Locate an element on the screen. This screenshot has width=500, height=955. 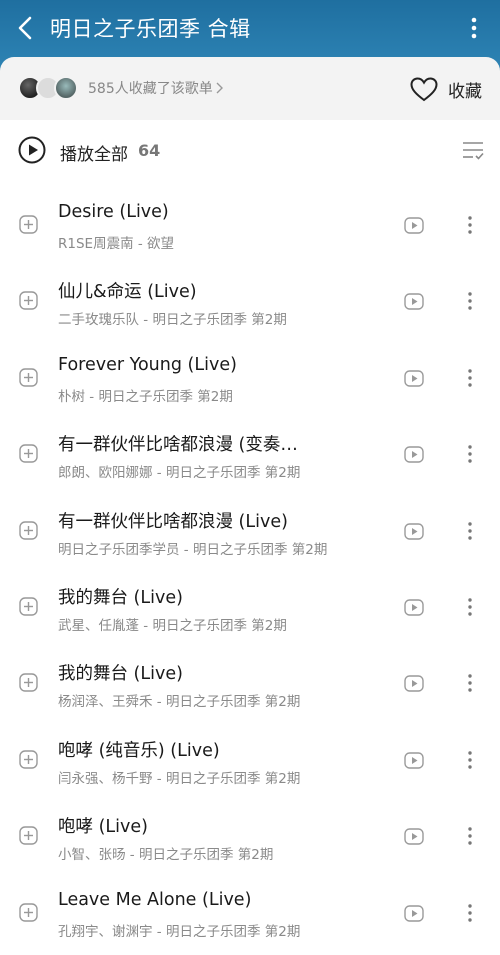
more-button is located at coordinates (474, 28).